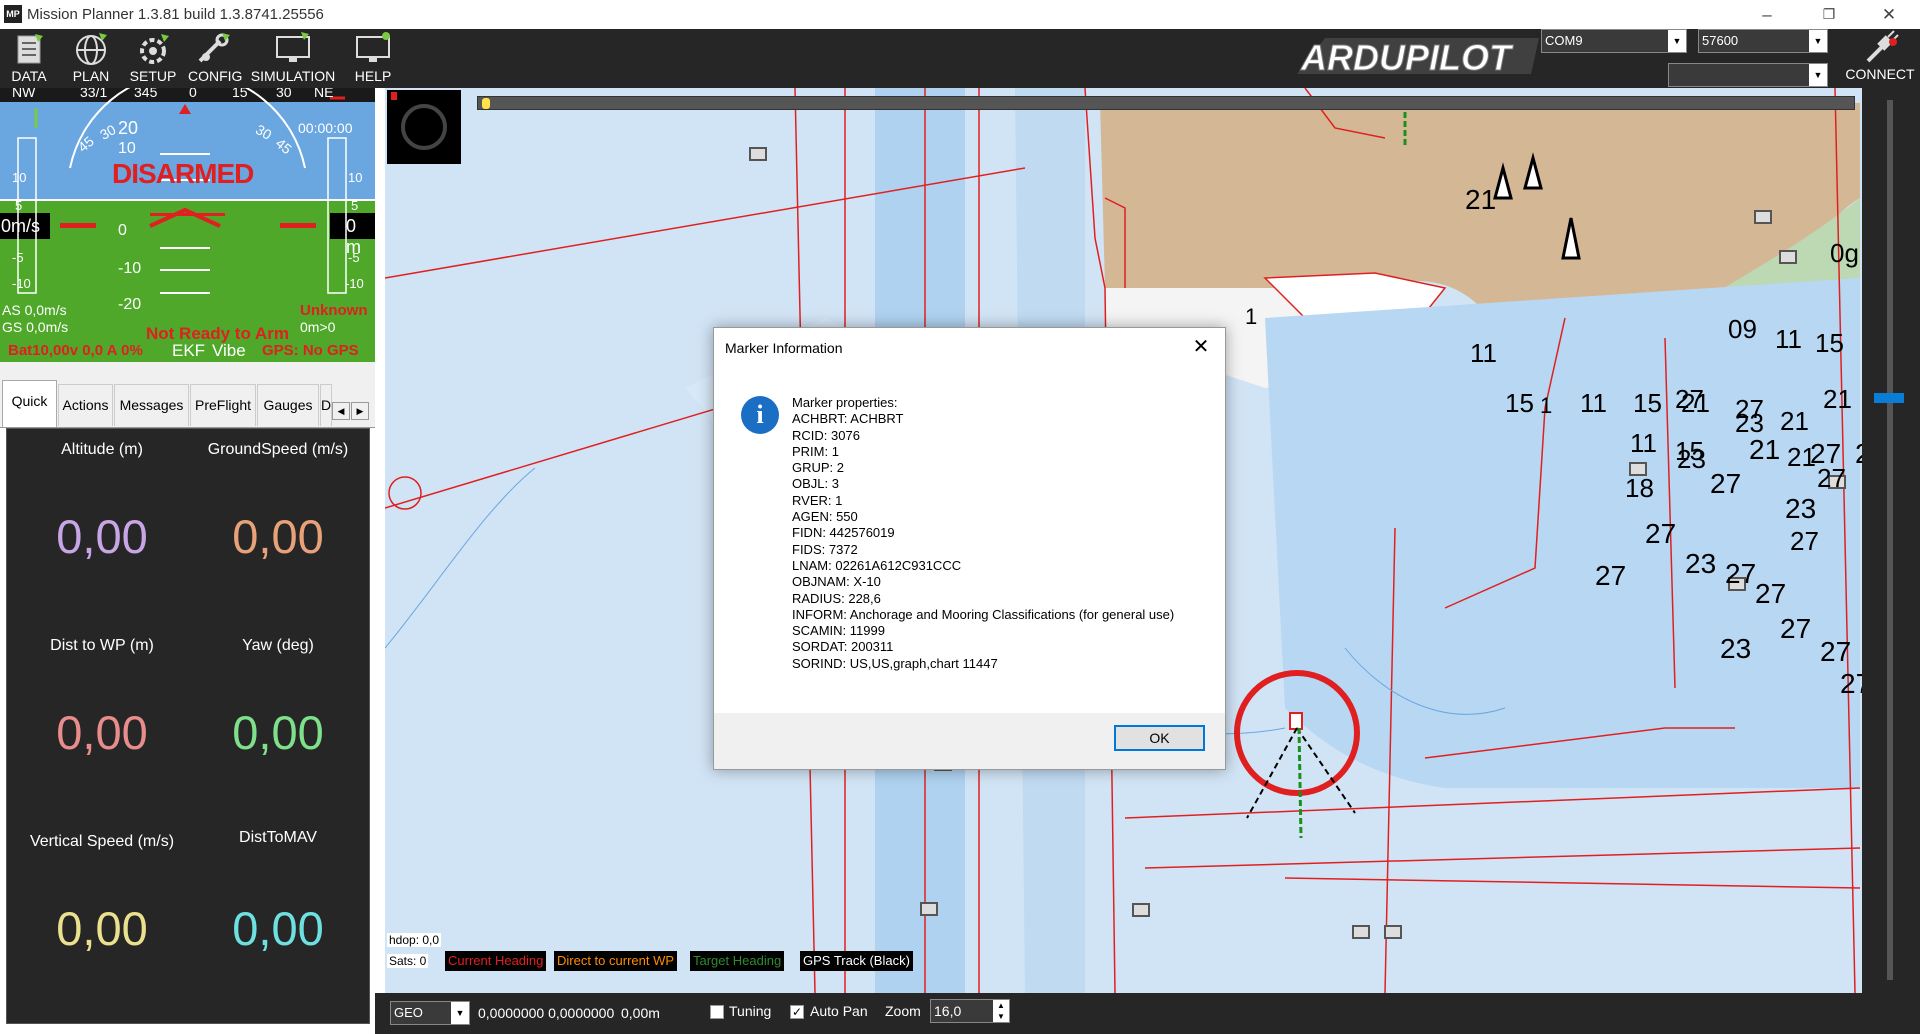  Describe the element at coordinates (1201, 346) in the screenshot. I see `close-icon: ✕` at that location.